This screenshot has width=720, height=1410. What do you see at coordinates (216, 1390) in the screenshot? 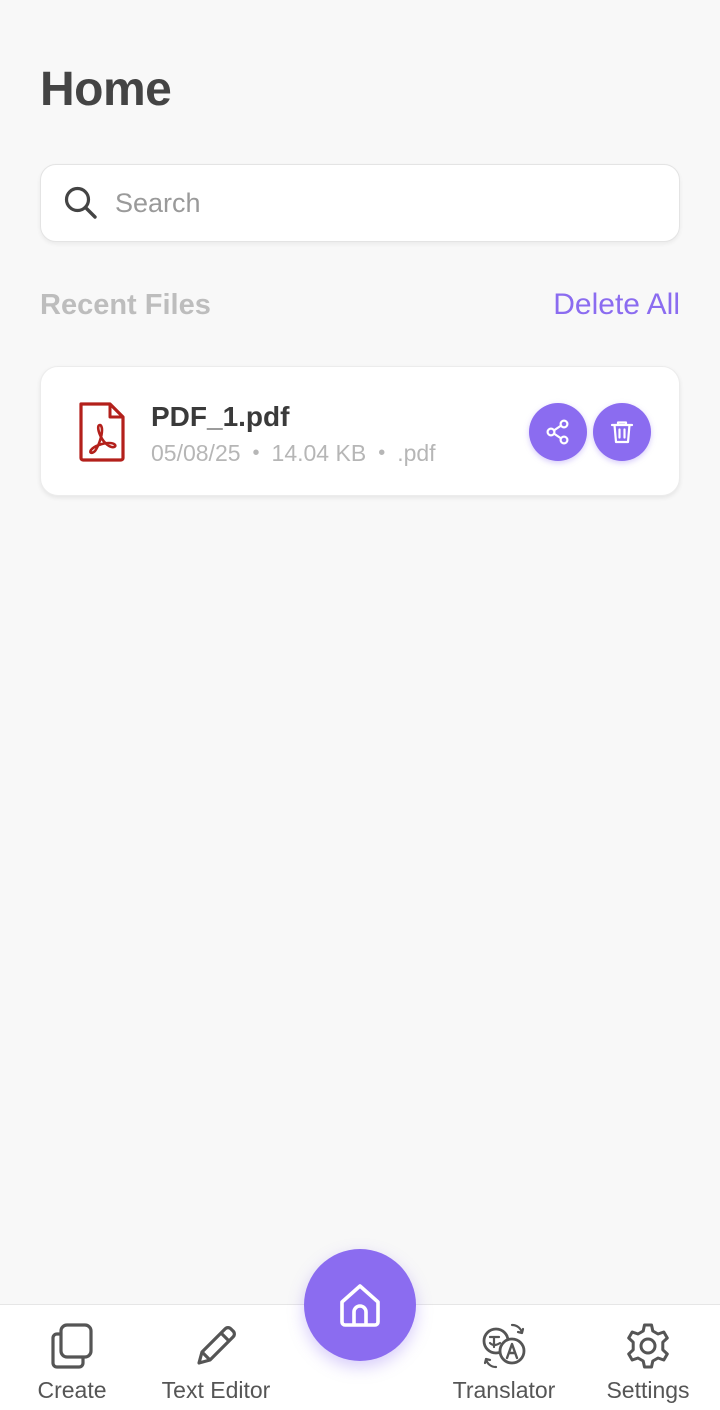
I see `nav-label-text-editor: Text Editor` at bounding box center [216, 1390].